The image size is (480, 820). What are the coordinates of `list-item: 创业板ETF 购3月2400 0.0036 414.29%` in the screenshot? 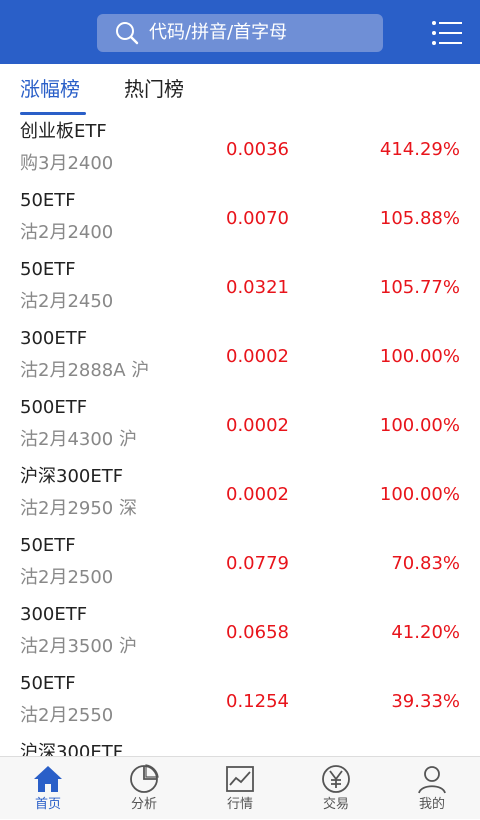 It's located at (240, 150).